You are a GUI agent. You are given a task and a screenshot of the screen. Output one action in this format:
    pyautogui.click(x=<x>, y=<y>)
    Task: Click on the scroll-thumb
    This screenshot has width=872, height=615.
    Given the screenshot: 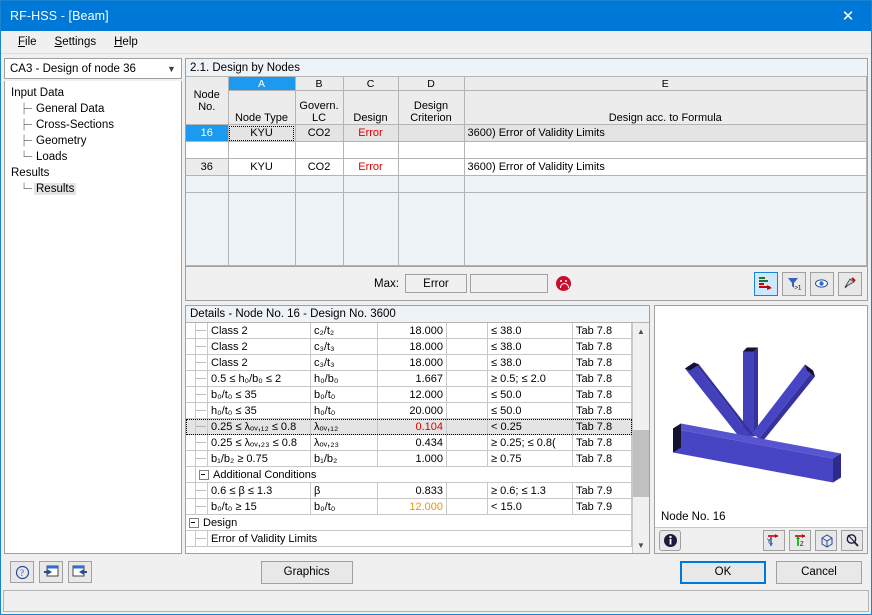 What is the action you would take?
    pyautogui.click(x=641, y=464)
    